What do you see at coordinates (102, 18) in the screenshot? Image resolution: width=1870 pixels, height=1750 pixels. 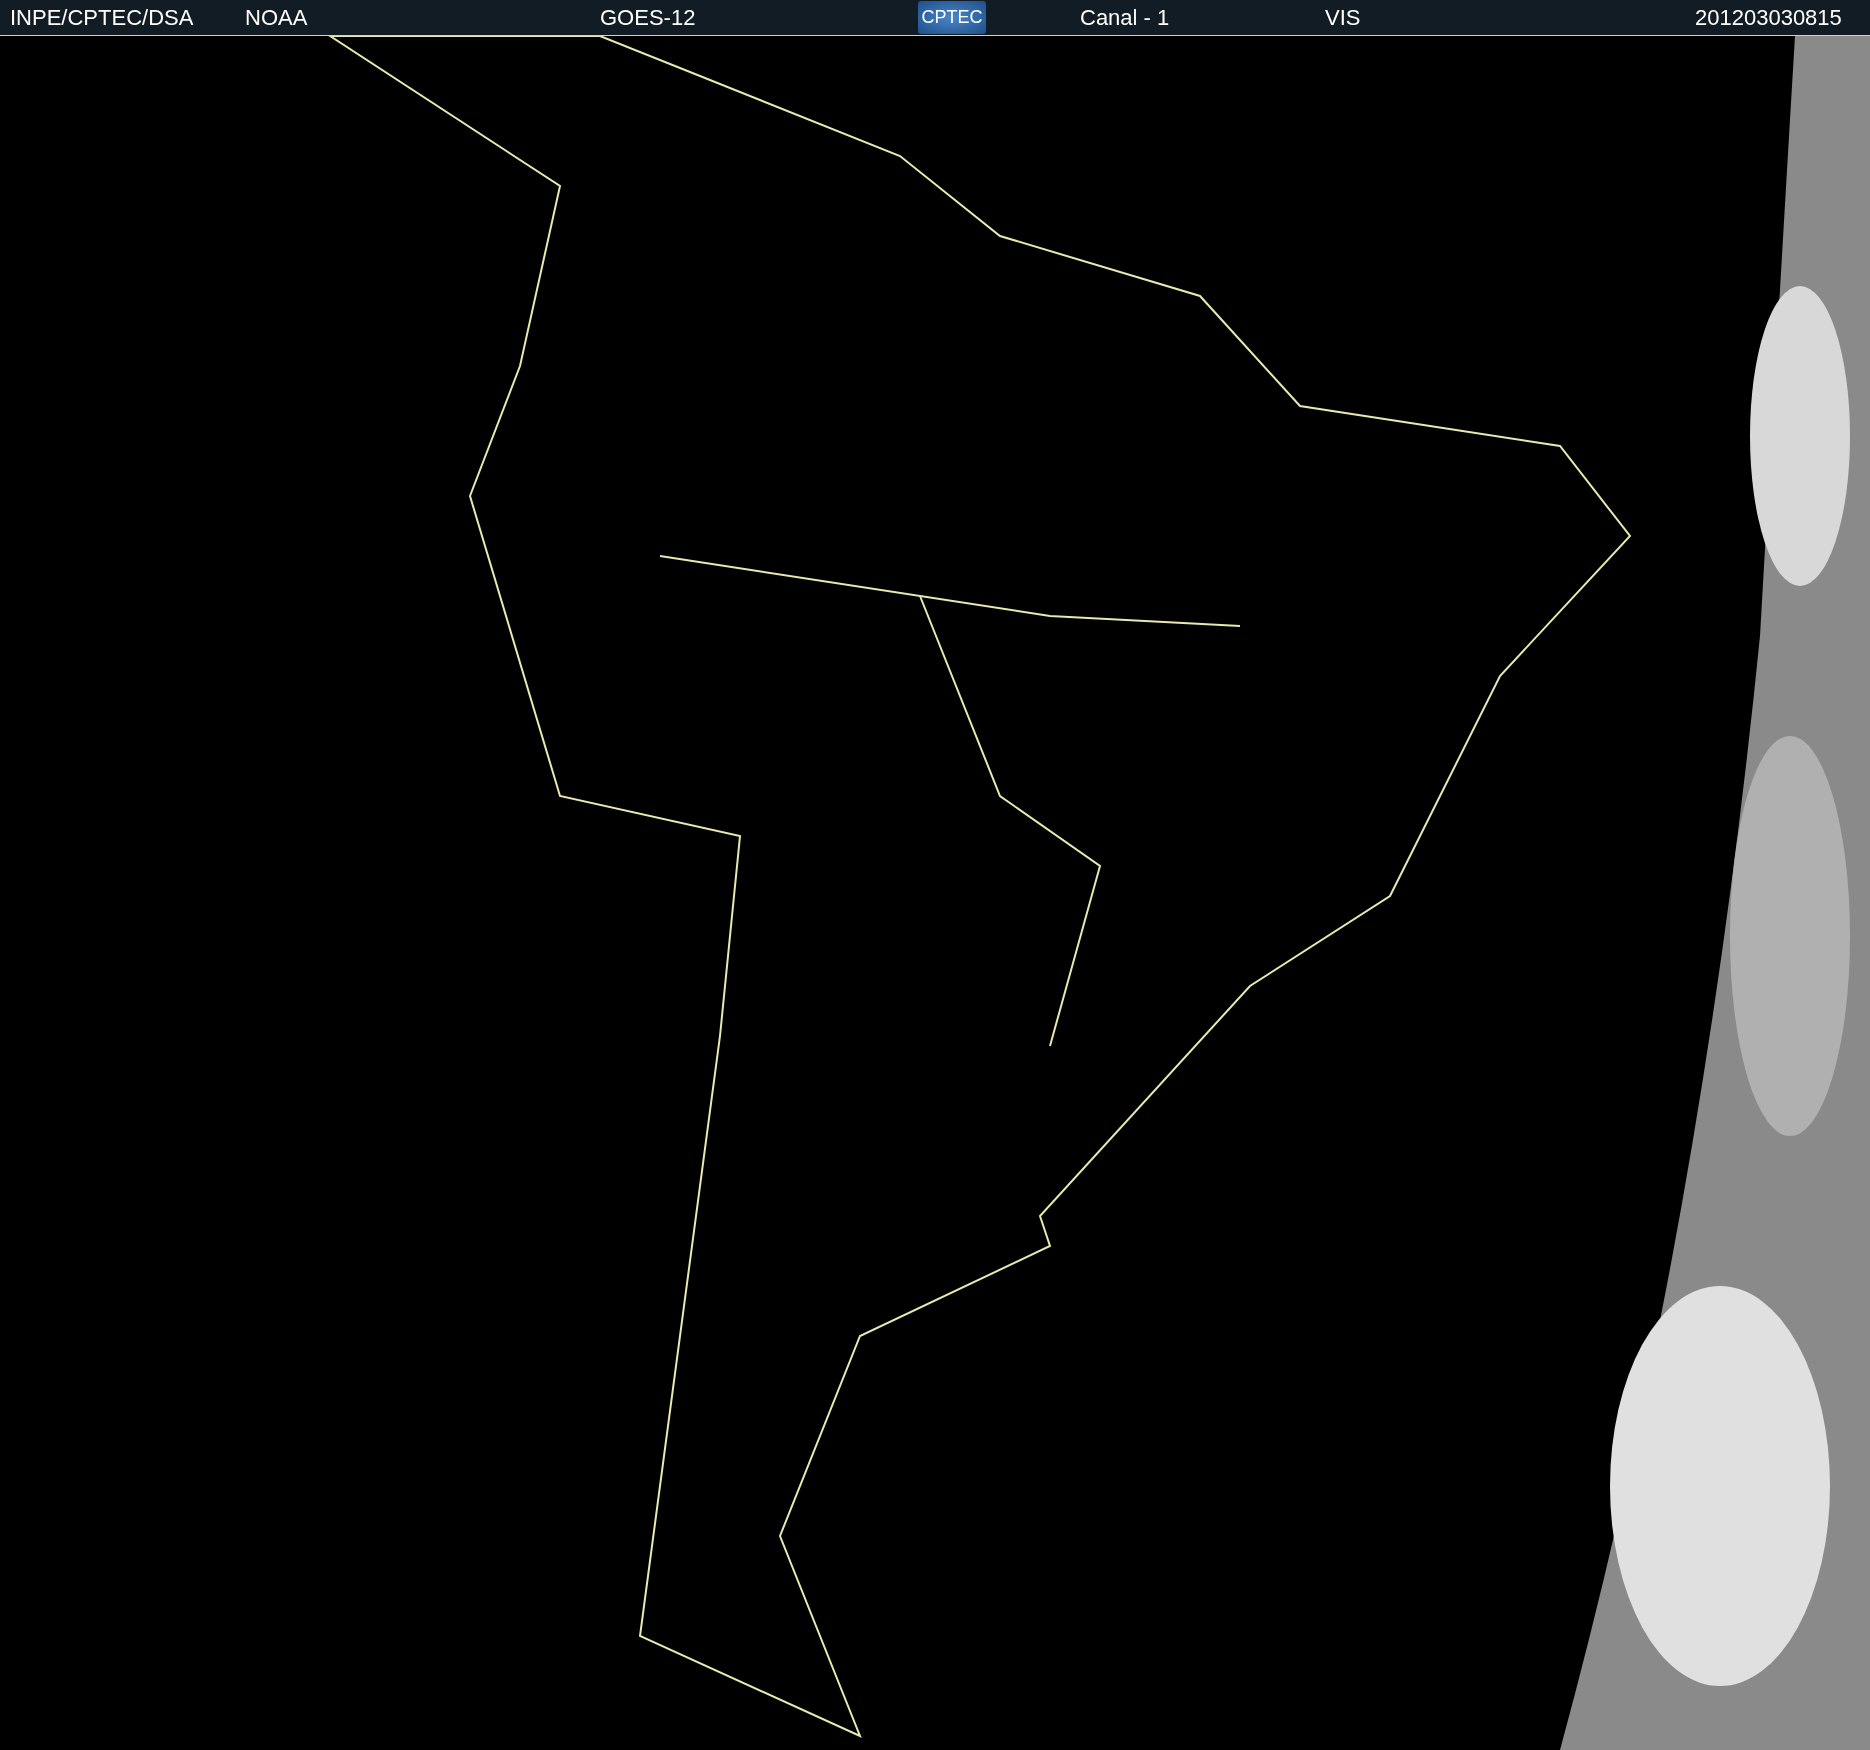 I see `header-label: INPE/CPTEC/DSA` at bounding box center [102, 18].